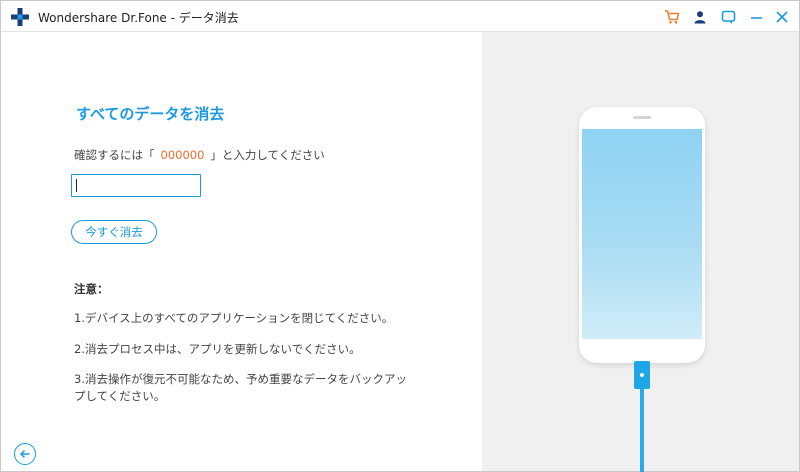 This screenshot has width=800, height=472. What do you see at coordinates (642, 117) in the screenshot?
I see `phone-speaker` at bounding box center [642, 117].